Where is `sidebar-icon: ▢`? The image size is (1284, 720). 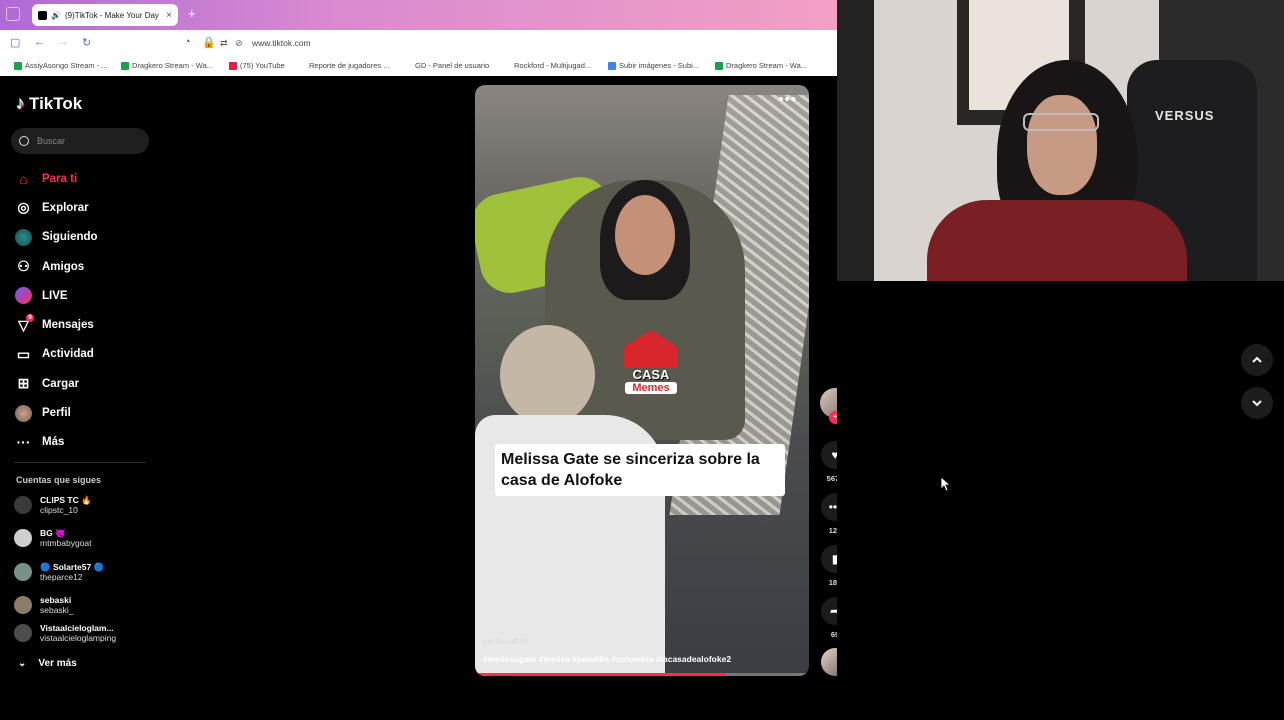
sidebar-icon: ▢ is located at coordinates (15, 42).